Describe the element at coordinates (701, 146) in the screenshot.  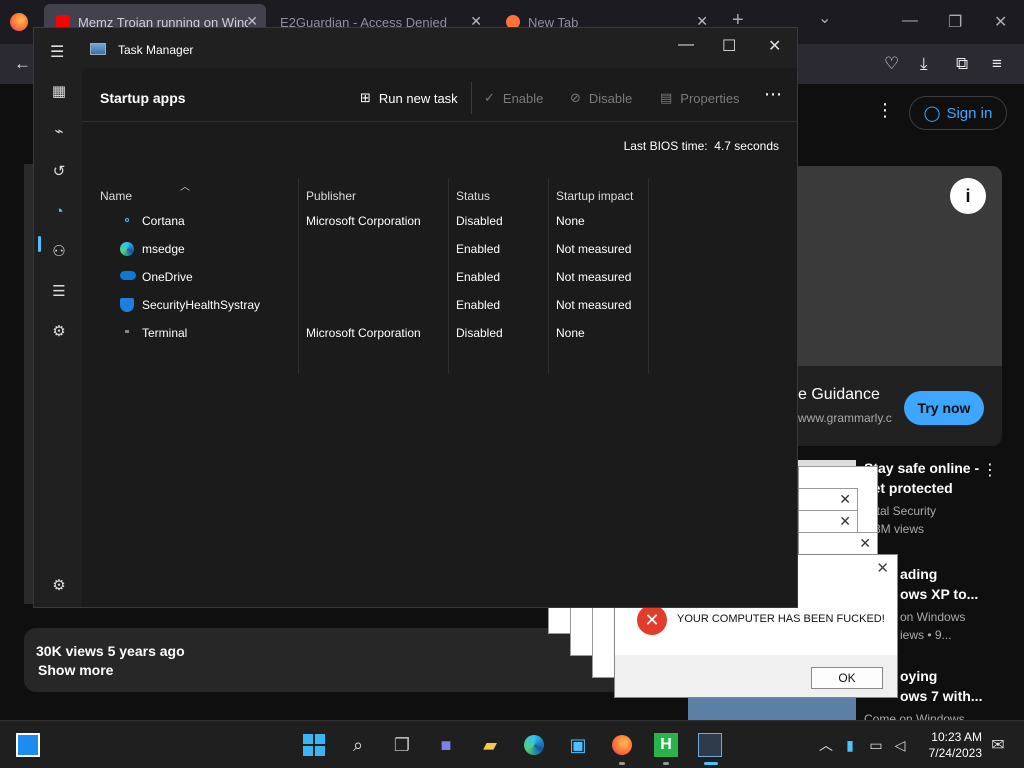
I see `bios-time: Last BIOS time: 4.7 seconds` at that location.